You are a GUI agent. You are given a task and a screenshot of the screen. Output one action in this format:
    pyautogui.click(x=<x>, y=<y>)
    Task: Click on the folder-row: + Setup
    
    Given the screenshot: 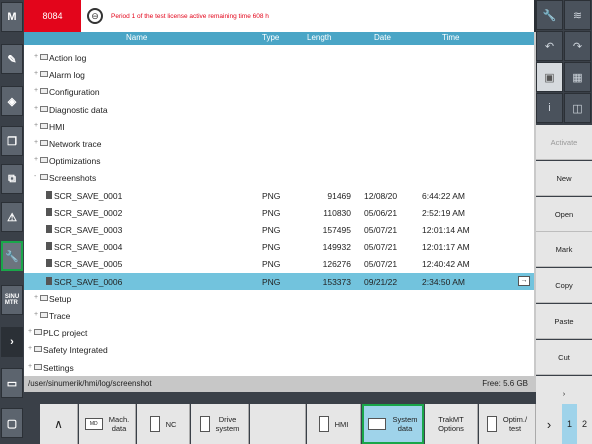 What is the action you would take?
    pyautogui.click(x=279, y=298)
    